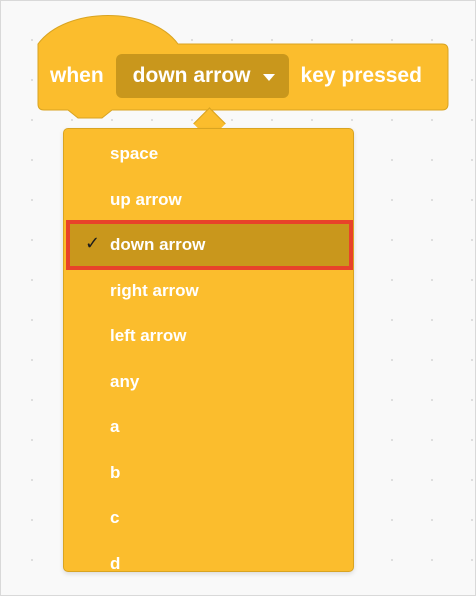 This screenshot has height=596, width=476. Describe the element at coordinates (93, 243) in the screenshot. I see `check-icon: ✓` at that location.